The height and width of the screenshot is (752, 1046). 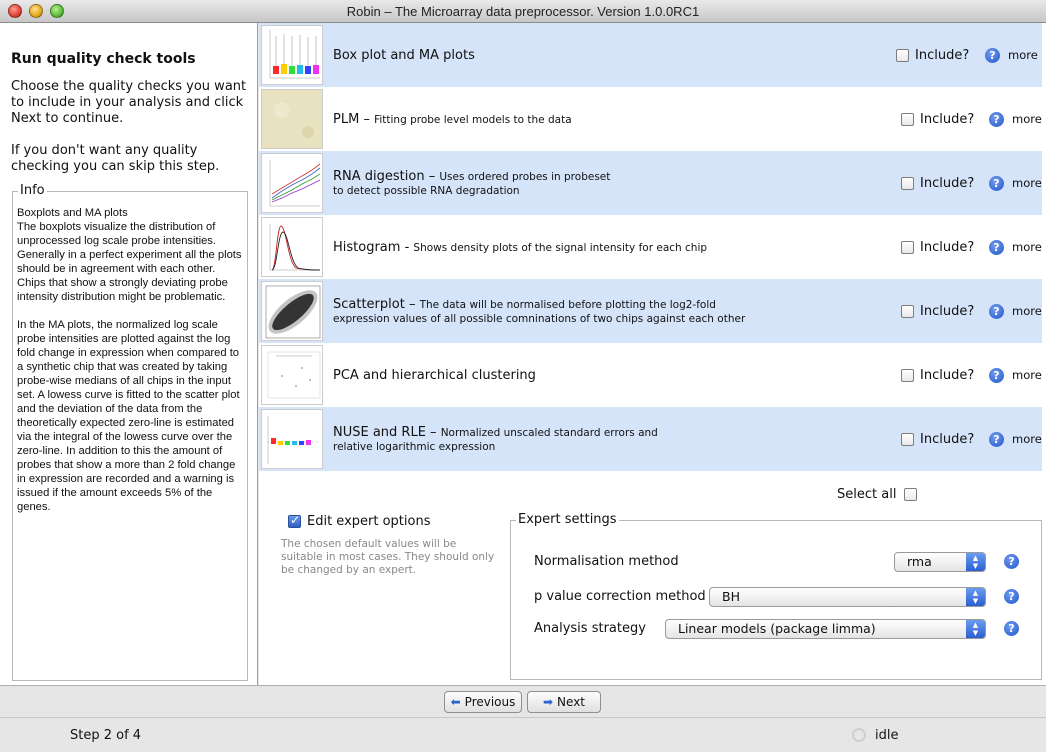 I want to click on next-button: ➡ Next, so click(x=564, y=702).